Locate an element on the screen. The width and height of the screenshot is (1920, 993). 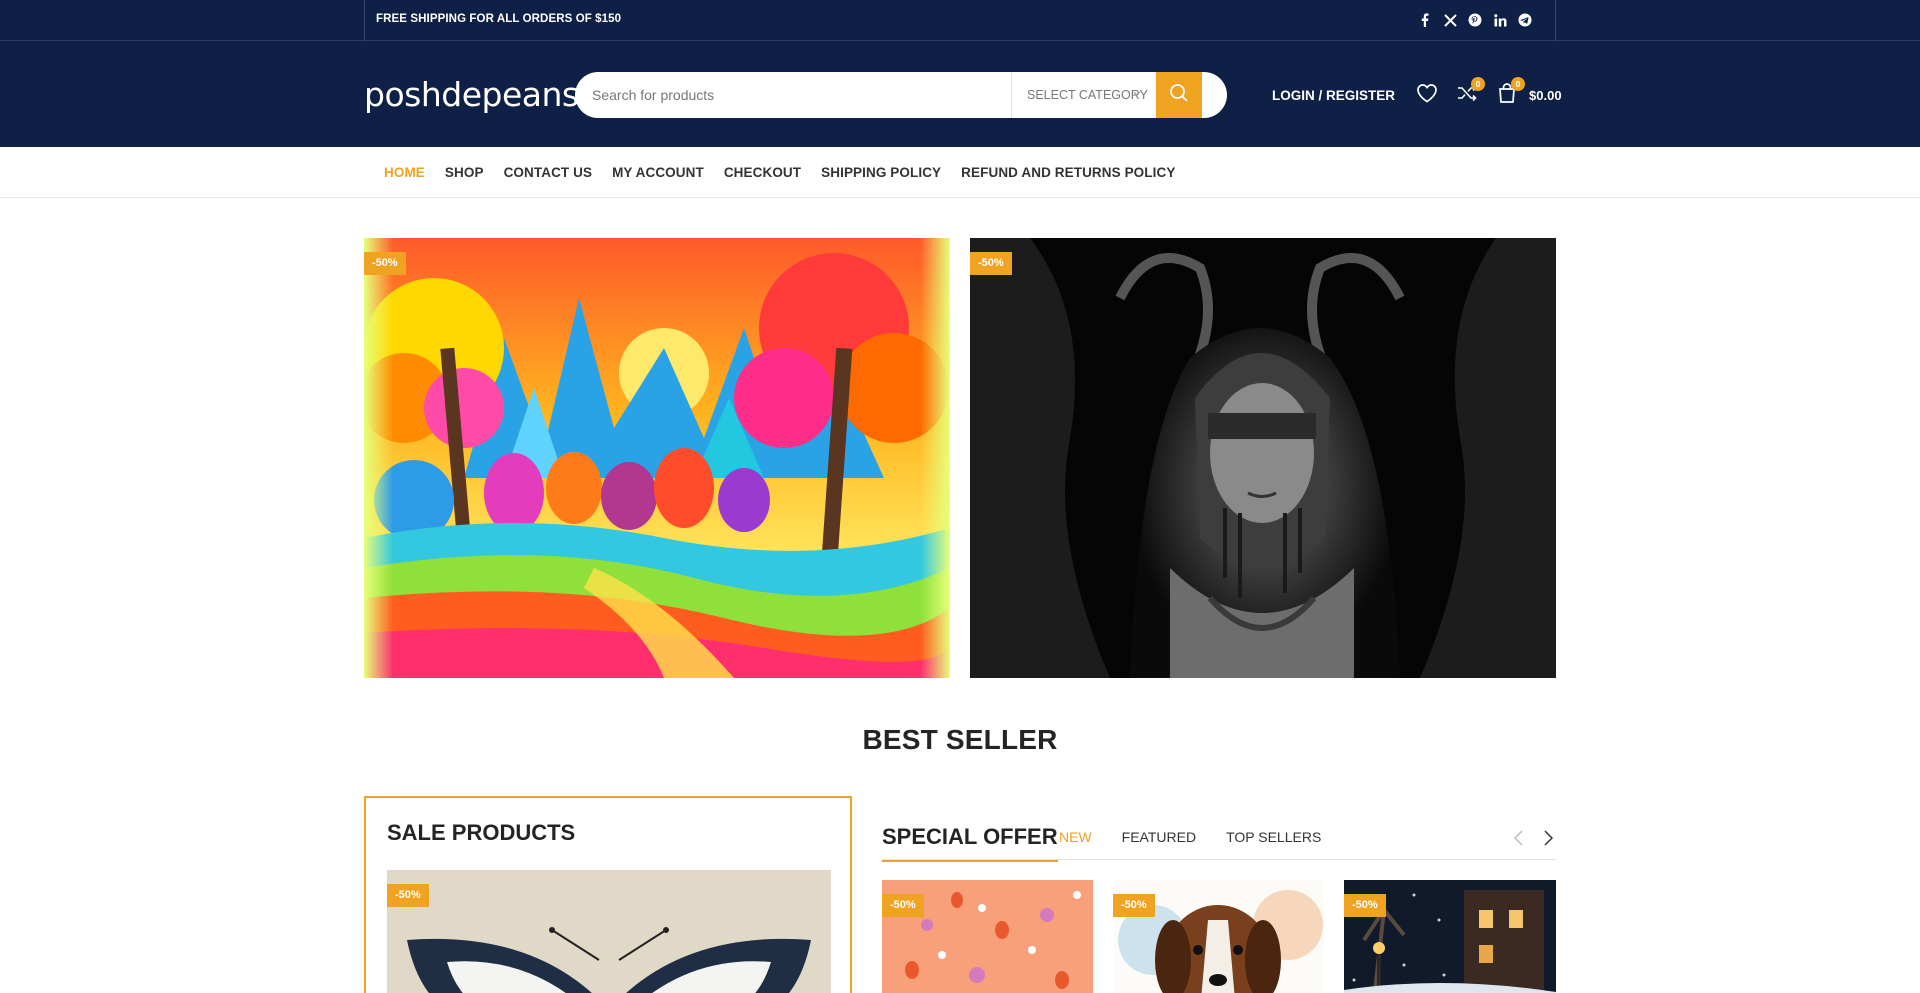
sale-products-title: SALE PRODUCTS is located at coordinates (481, 832).